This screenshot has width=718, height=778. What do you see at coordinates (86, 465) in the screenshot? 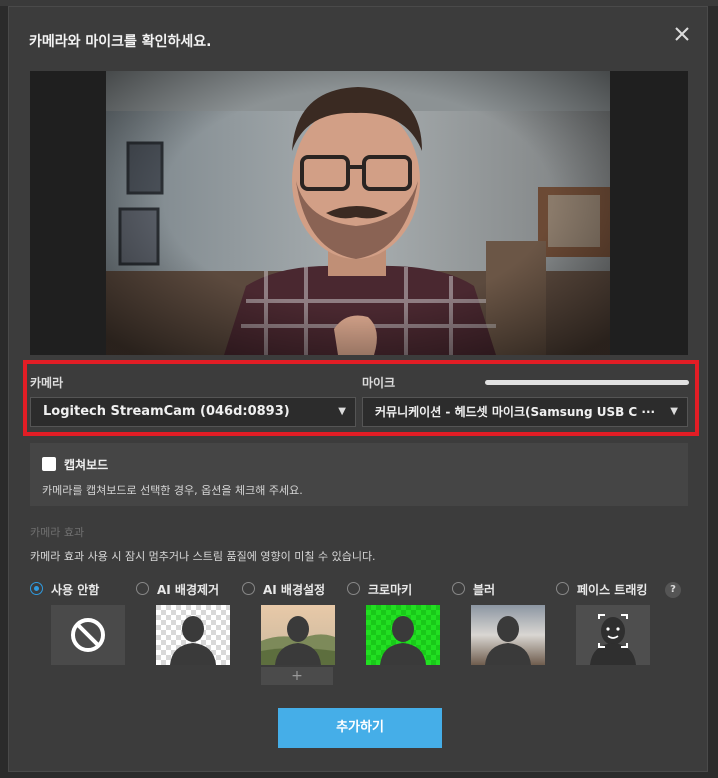
I see `capture-board-label: 캡쳐보드` at bounding box center [86, 465].